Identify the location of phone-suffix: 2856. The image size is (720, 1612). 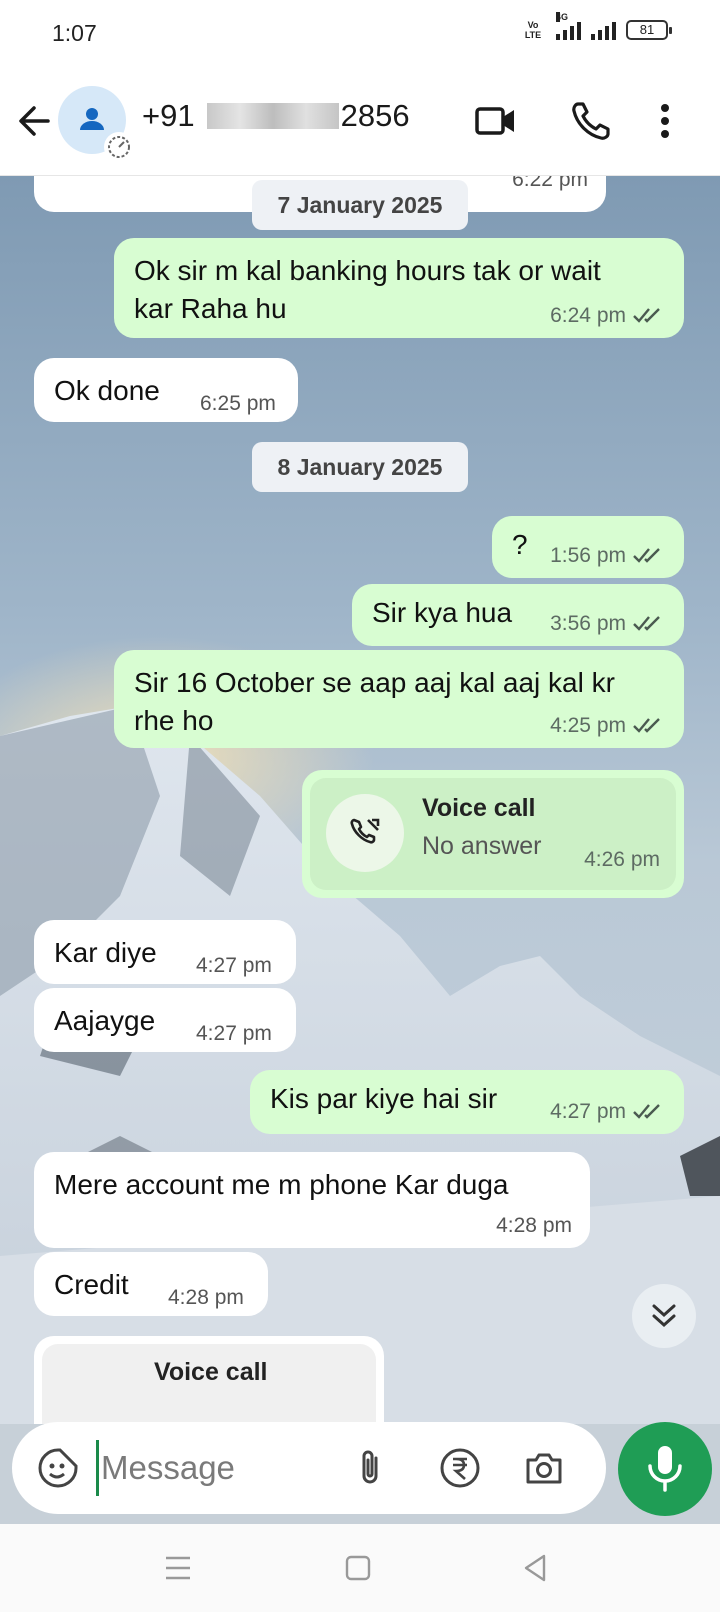
(375, 115).